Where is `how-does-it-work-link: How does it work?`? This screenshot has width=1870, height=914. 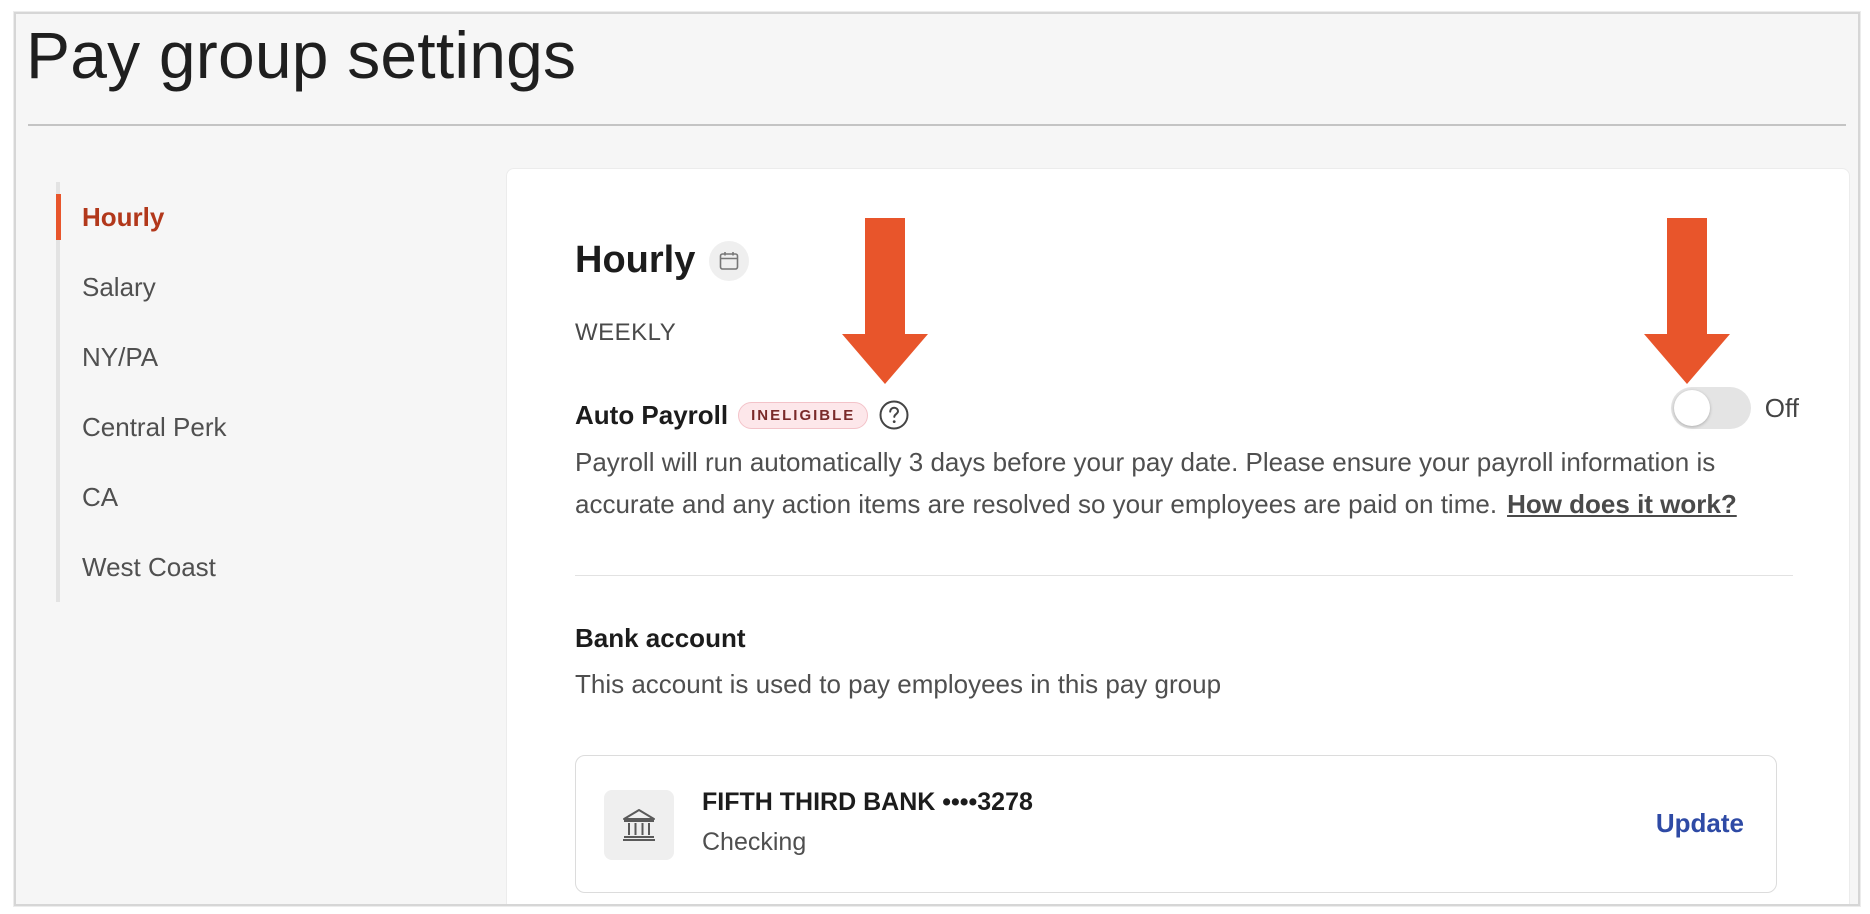
how-does-it-work-link: How does it work? is located at coordinates (1622, 504).